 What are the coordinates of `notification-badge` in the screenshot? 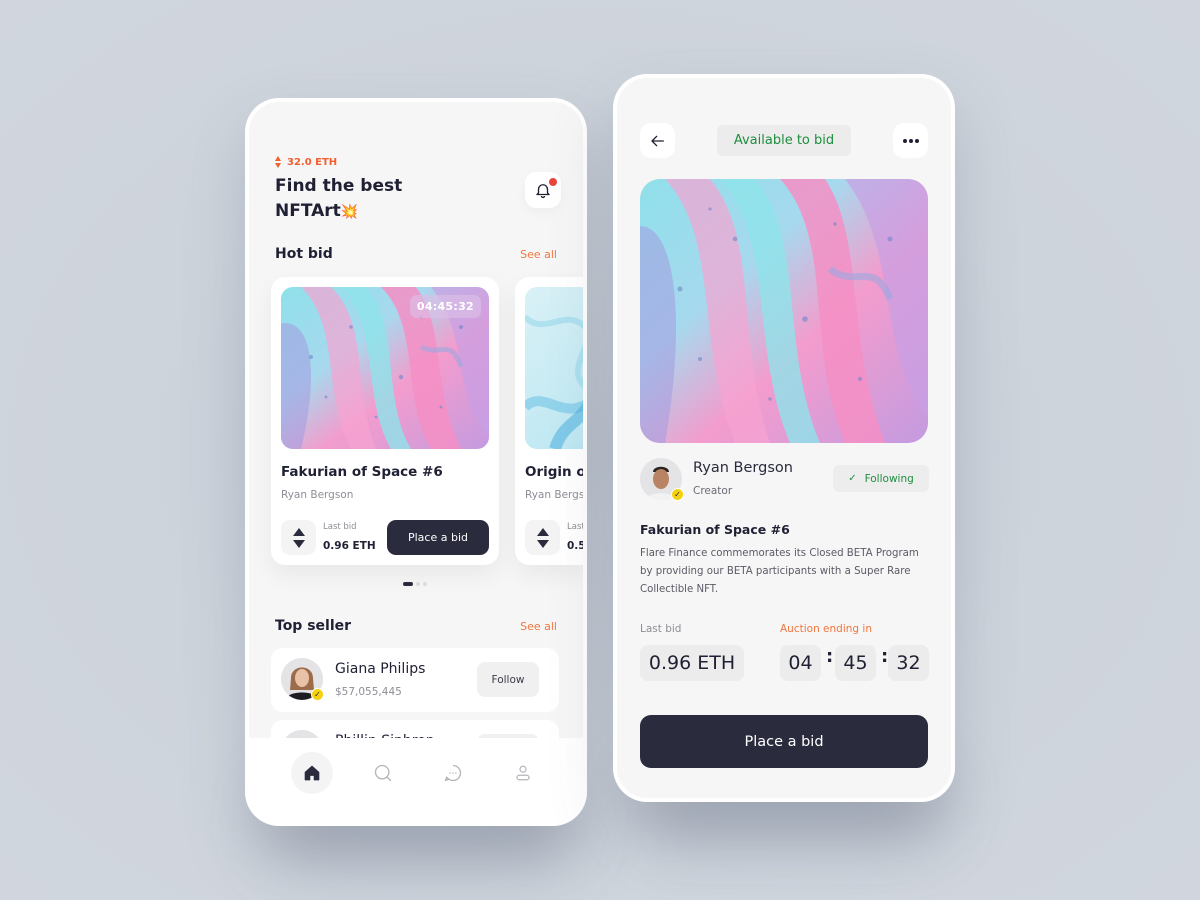 It's located at (553, 182).